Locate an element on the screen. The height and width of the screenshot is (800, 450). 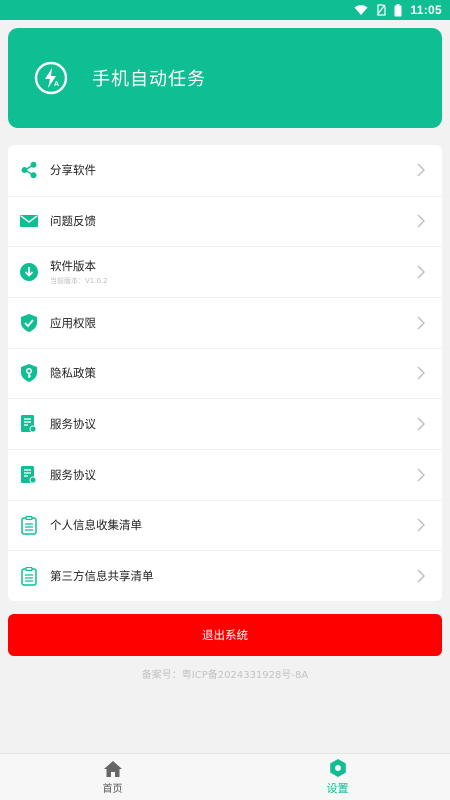
version-text: 当前版本：V1.0.2 is located at coordinates (79, 281).